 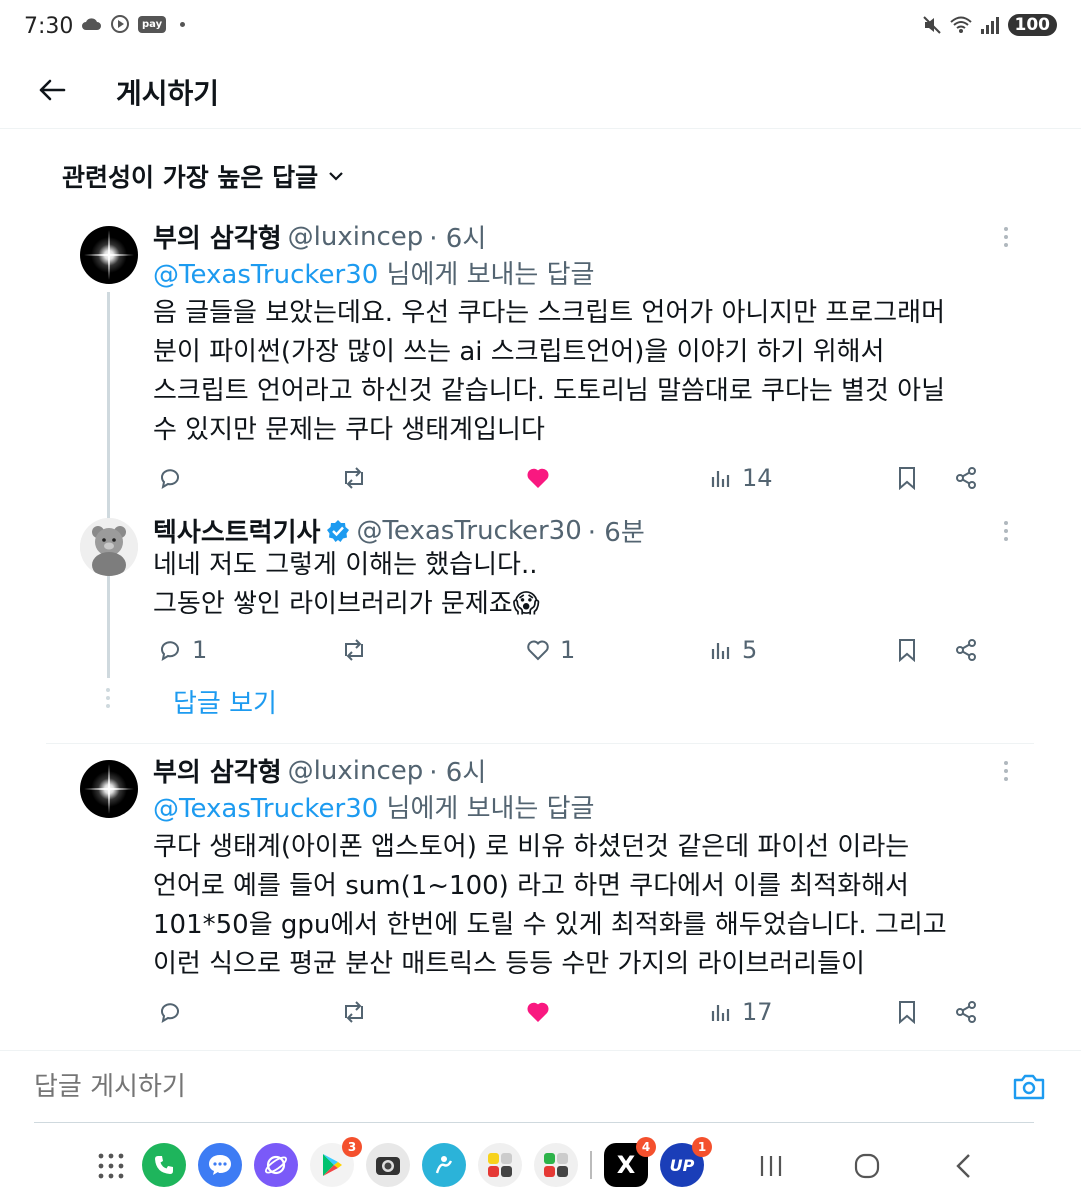 What do you see at coordinates (540, 1050) in the screenshot?
I see `composer-divider` at bounding box center [540, 1050].